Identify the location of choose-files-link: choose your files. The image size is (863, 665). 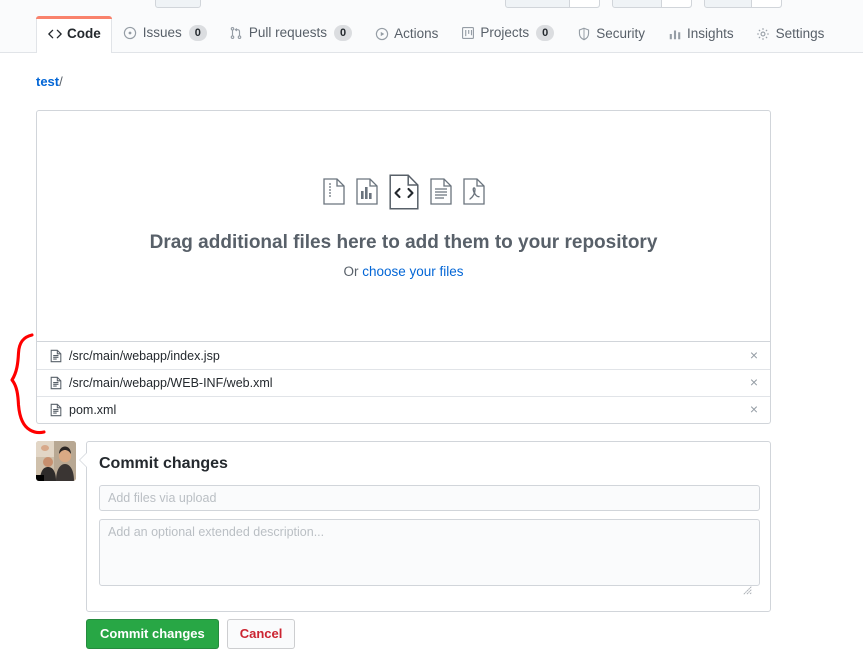
(412, 271).